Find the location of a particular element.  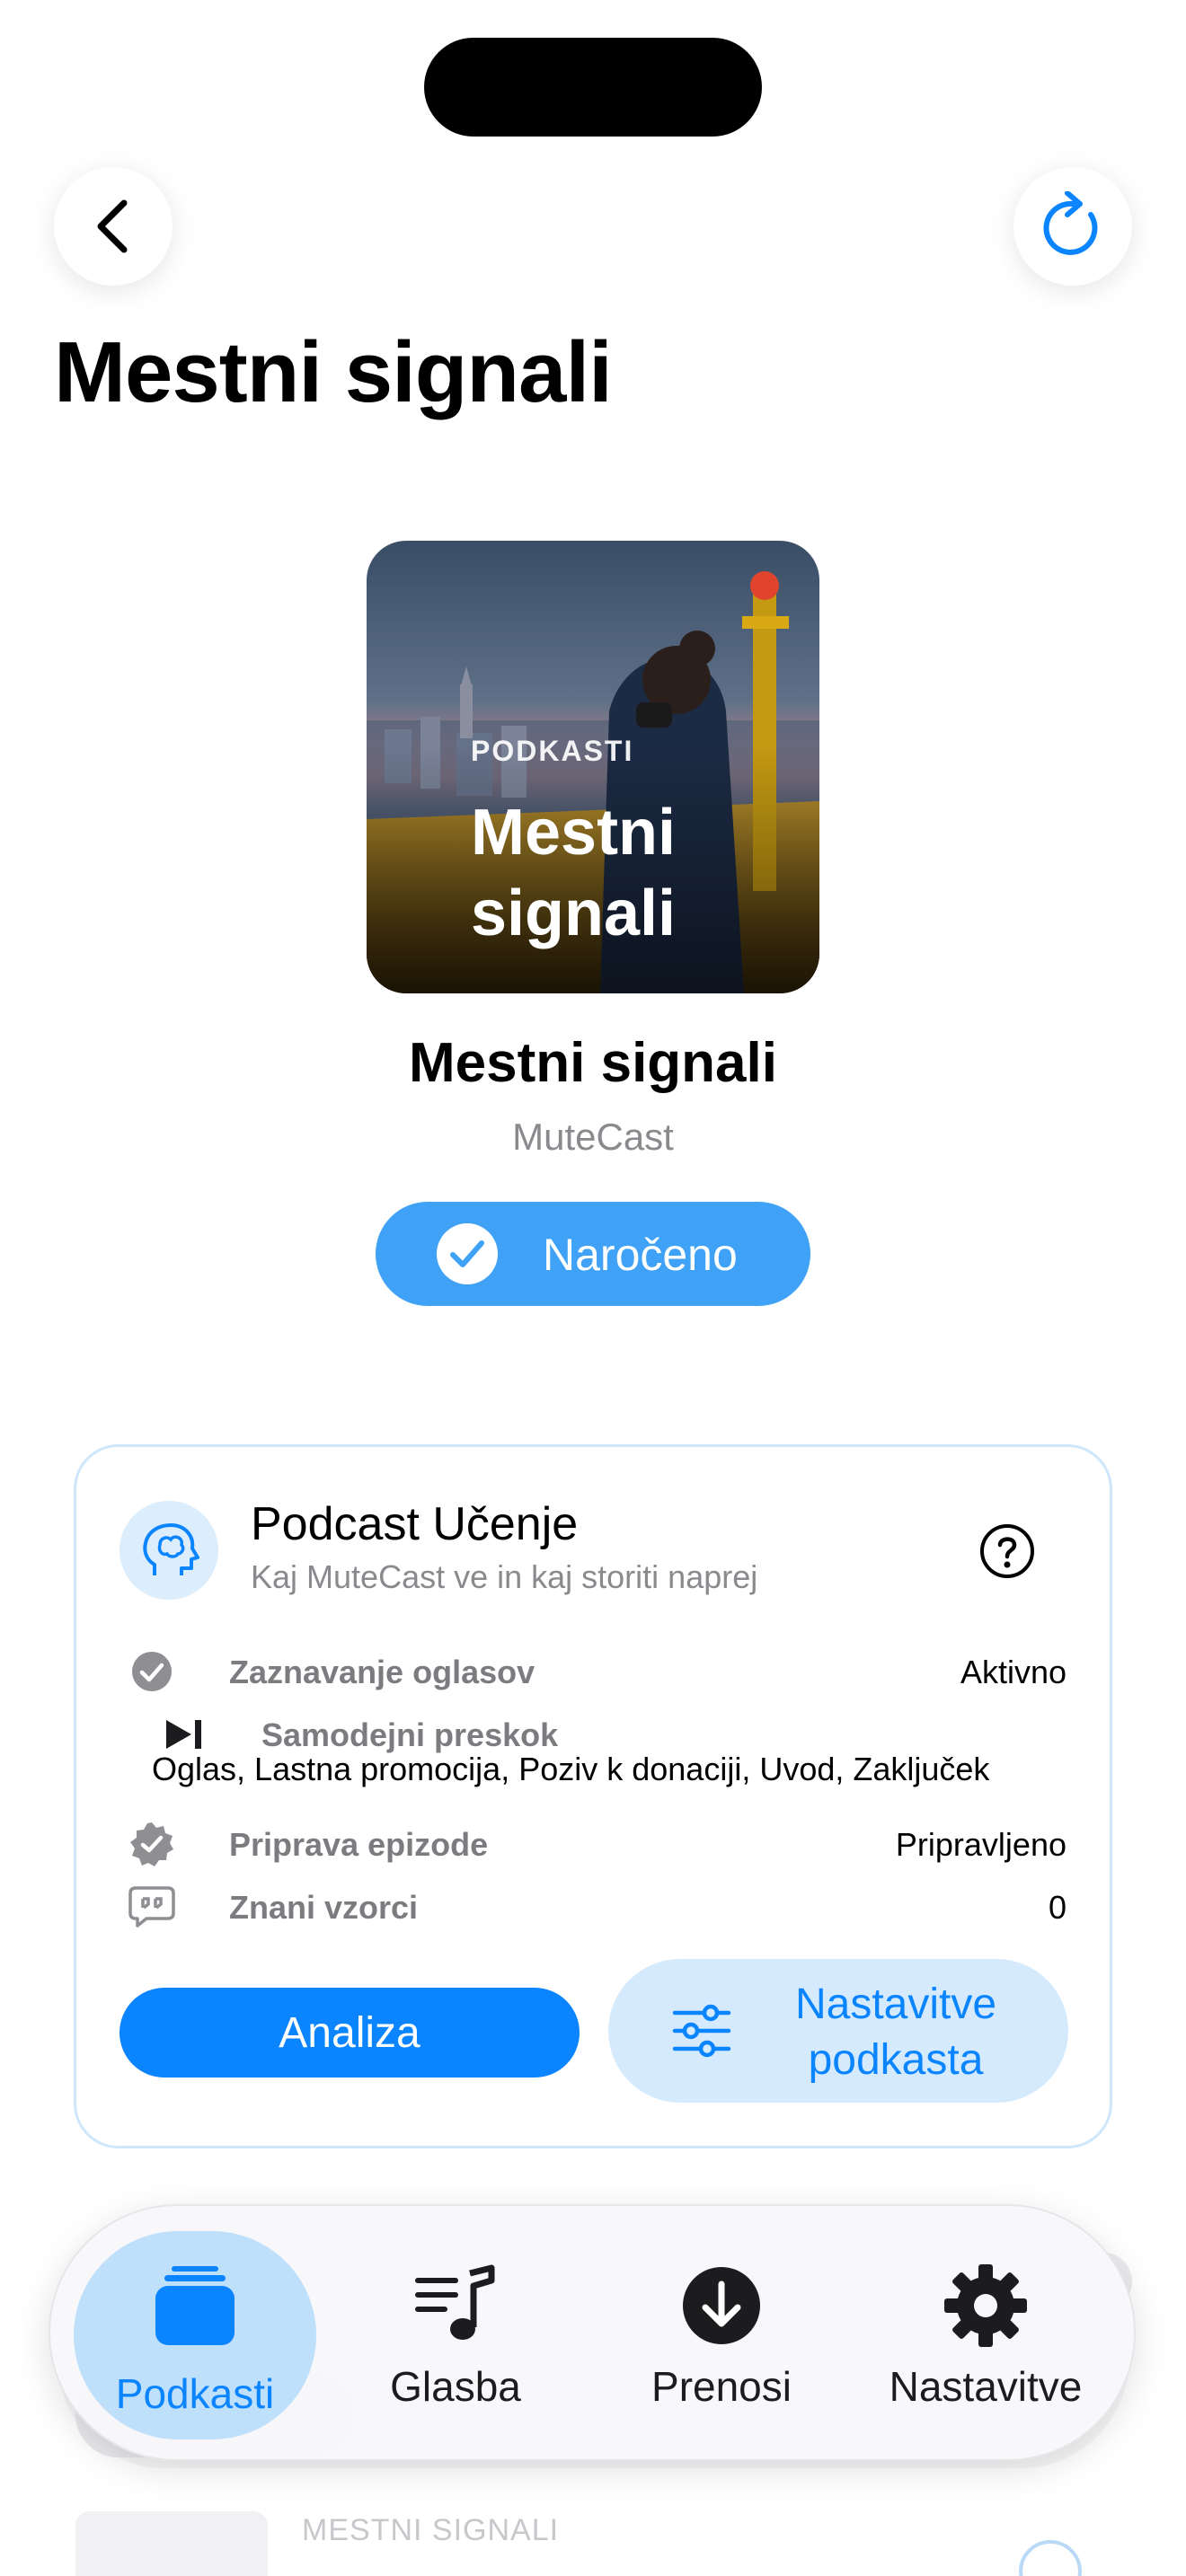

tab-music-label: Glasba is located at coordinates (455, 2386).